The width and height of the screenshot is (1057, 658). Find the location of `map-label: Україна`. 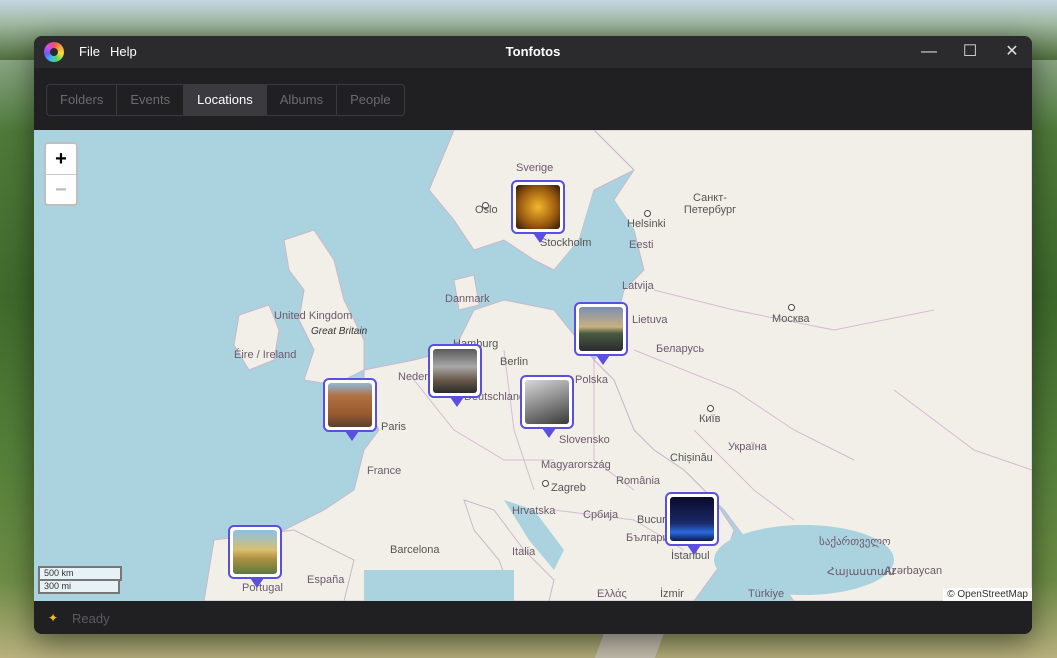

map-label: Україна is located at coordinates (747, 447).